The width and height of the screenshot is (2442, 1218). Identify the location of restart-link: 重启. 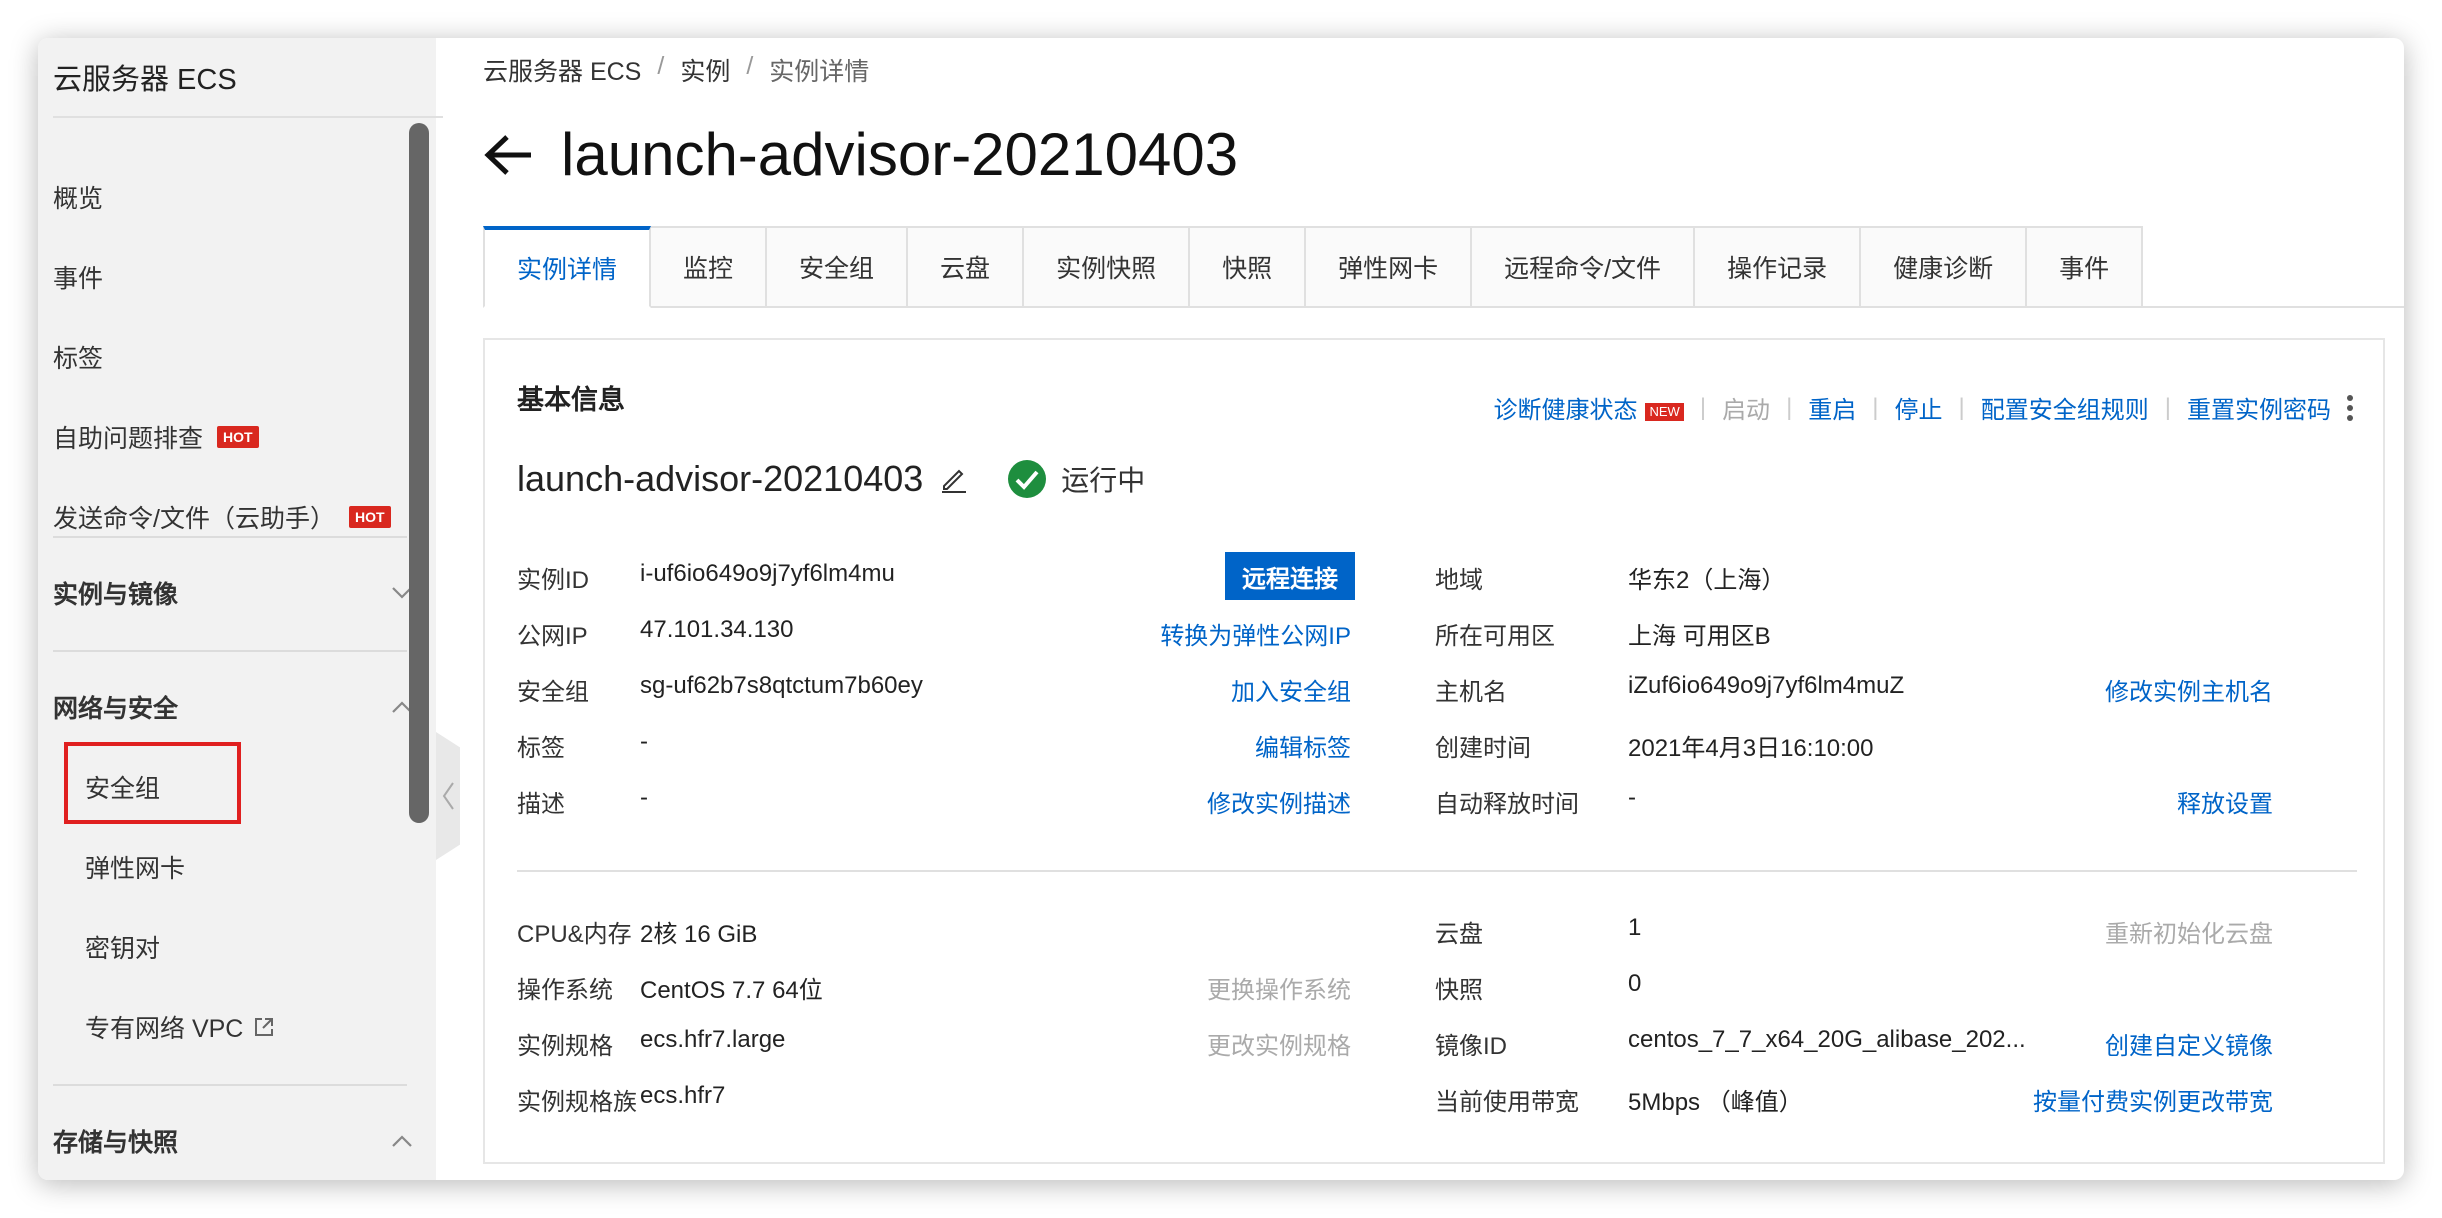
(1832, 407).